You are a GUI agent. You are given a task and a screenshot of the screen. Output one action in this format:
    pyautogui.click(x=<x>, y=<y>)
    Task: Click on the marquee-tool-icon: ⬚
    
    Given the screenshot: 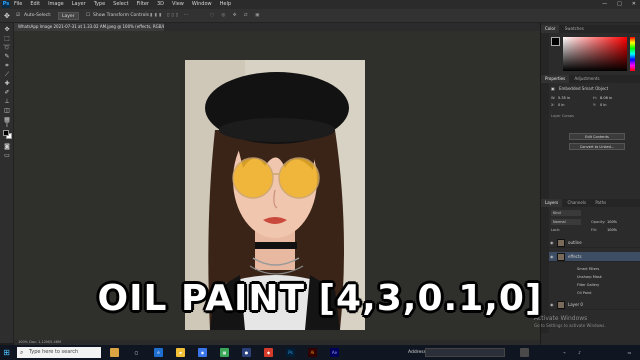 What is the action you would take?
    pyautogui.click(x=7, y=39)
    